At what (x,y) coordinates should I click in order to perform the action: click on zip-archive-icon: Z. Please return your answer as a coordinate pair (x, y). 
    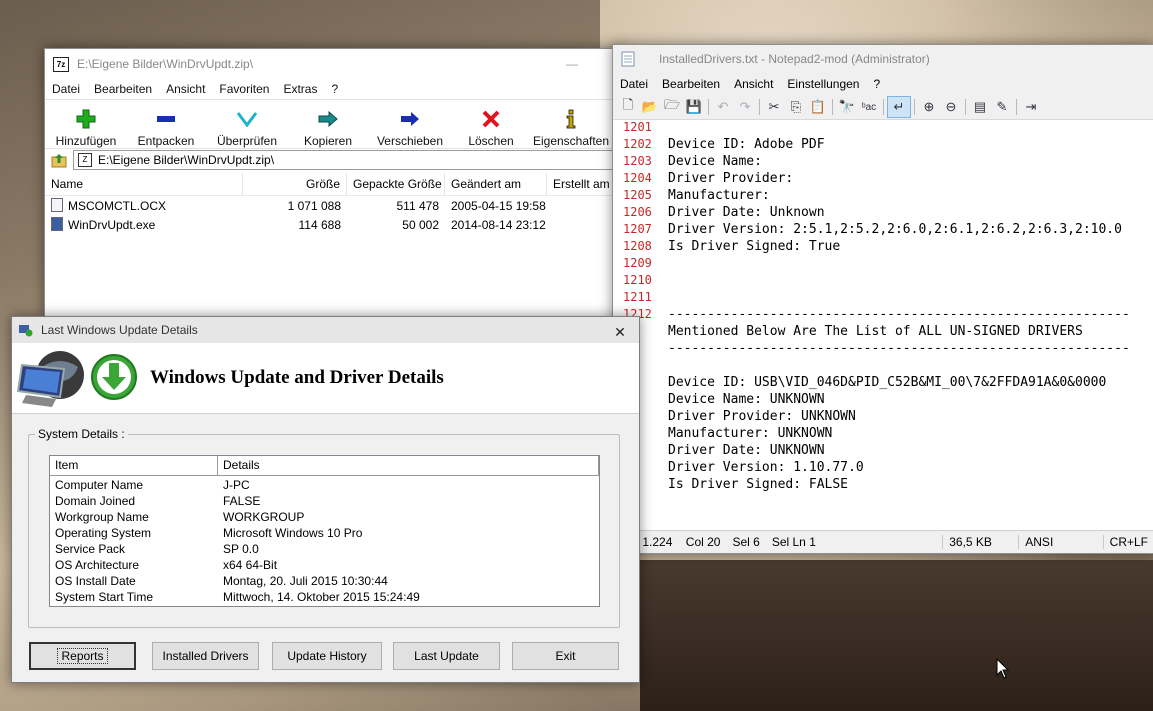
    Looking at the image, I should click on (85, 160).